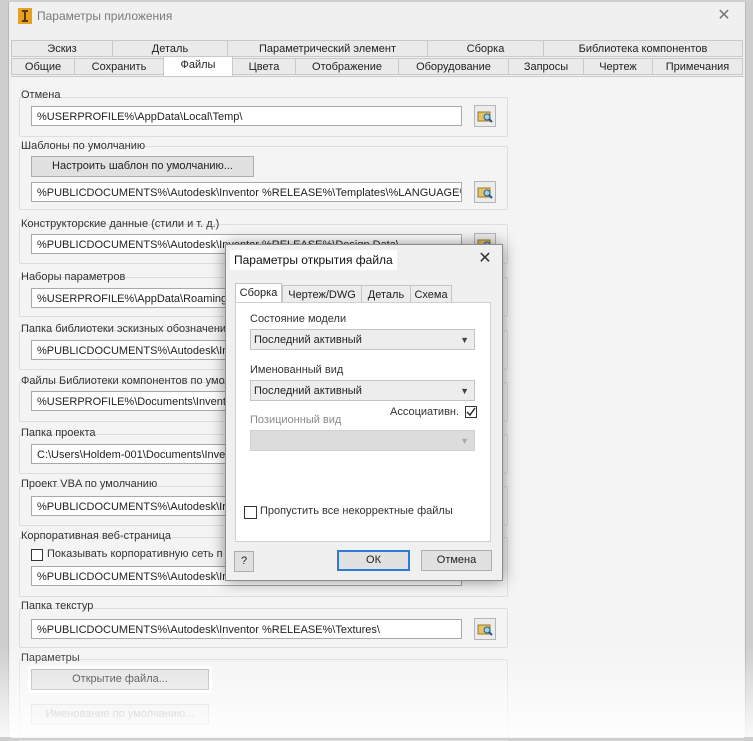  What do you see at coordinates (431, 294) in the screenshot?
I see `dialog-tab-presentation: Схема` at bounding box center [431, 294].